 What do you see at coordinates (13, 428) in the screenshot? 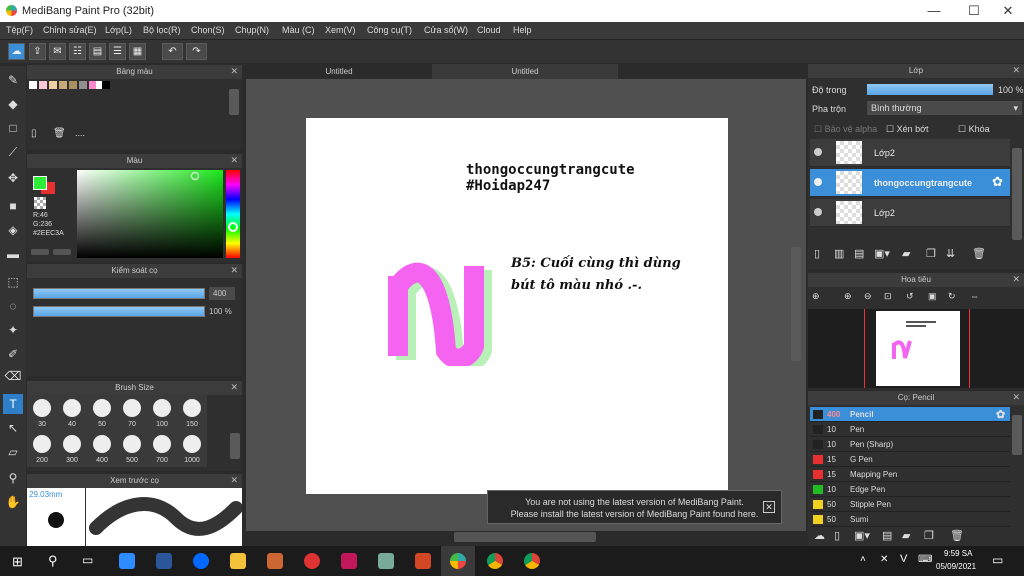
I see `operation-tool-icon: ↖` at bounding box center [13, 428].